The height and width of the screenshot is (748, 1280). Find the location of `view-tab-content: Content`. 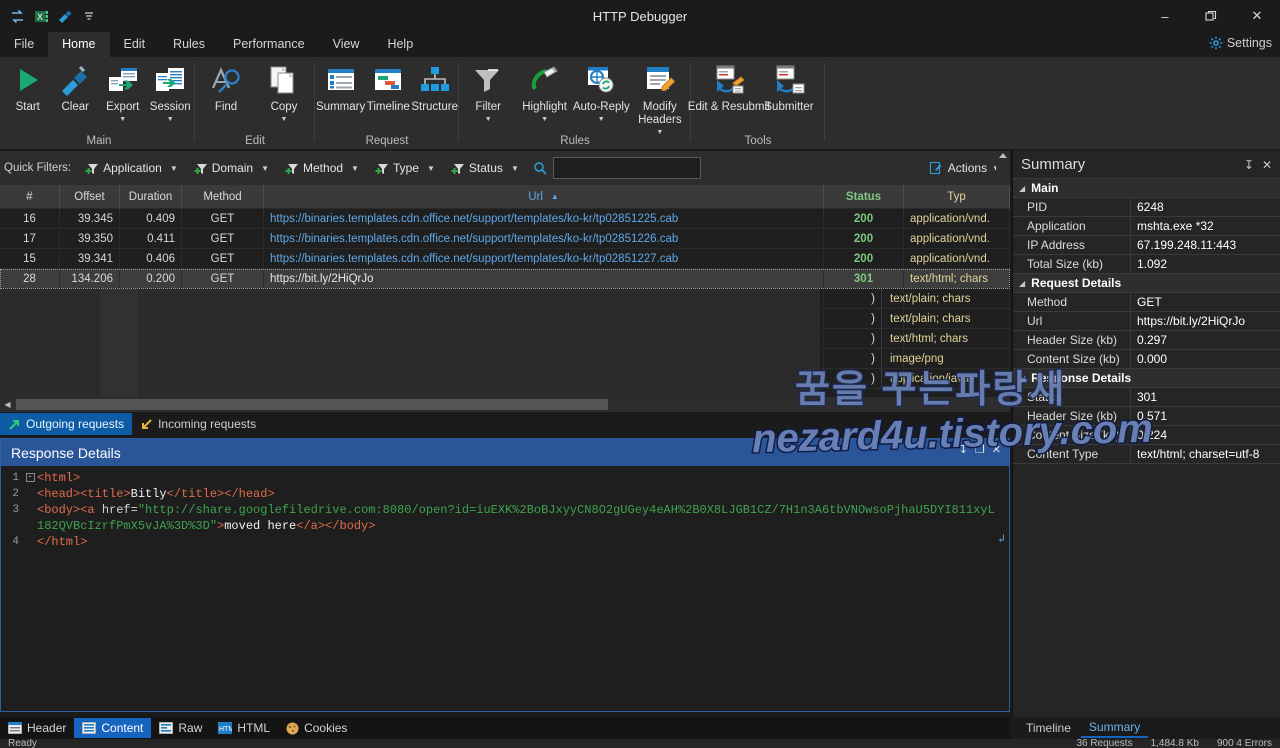

view-tab-content: Content is located at coordinates (113, 728).